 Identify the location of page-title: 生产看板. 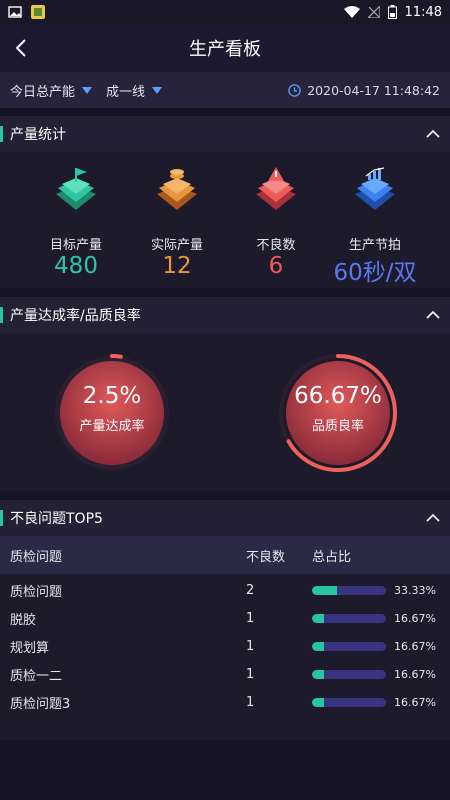
(225, 49).